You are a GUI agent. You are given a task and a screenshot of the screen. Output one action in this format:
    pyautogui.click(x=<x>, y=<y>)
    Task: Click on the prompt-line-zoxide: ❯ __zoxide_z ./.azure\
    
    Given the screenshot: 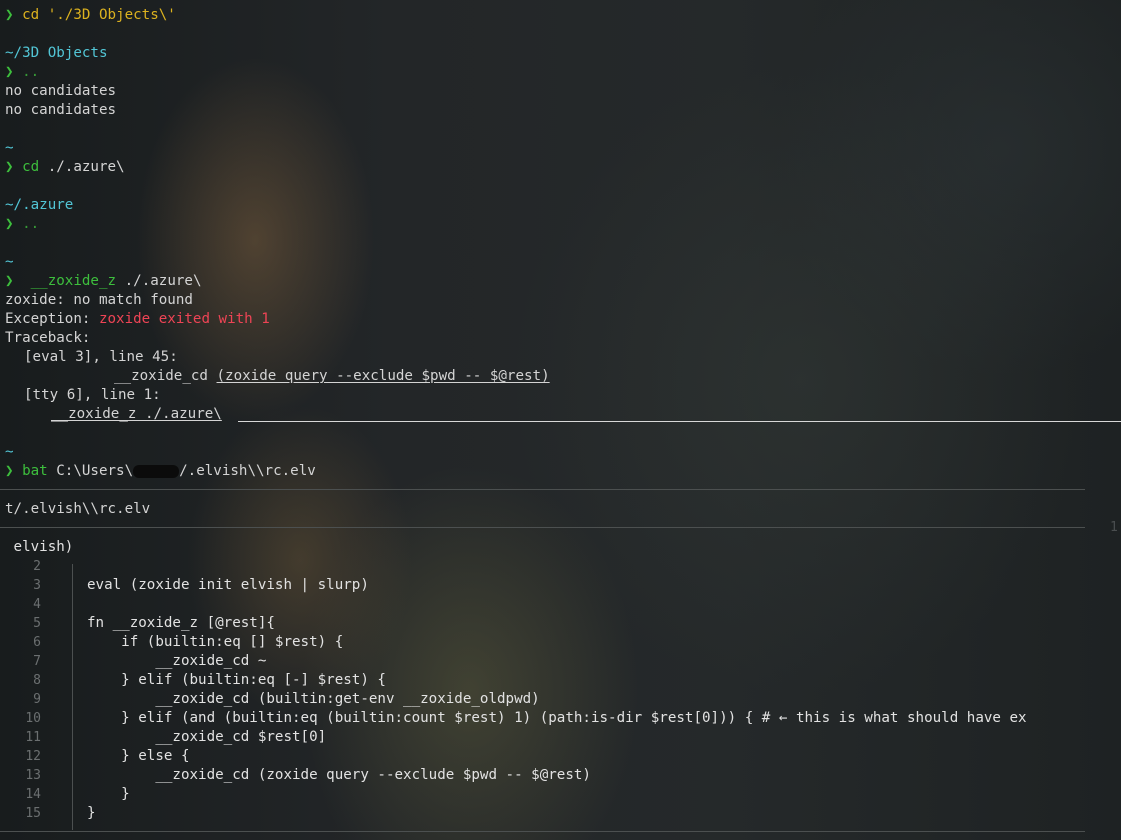 What is the action you would take?
    pyautogui.click(x=103, y=281)
    